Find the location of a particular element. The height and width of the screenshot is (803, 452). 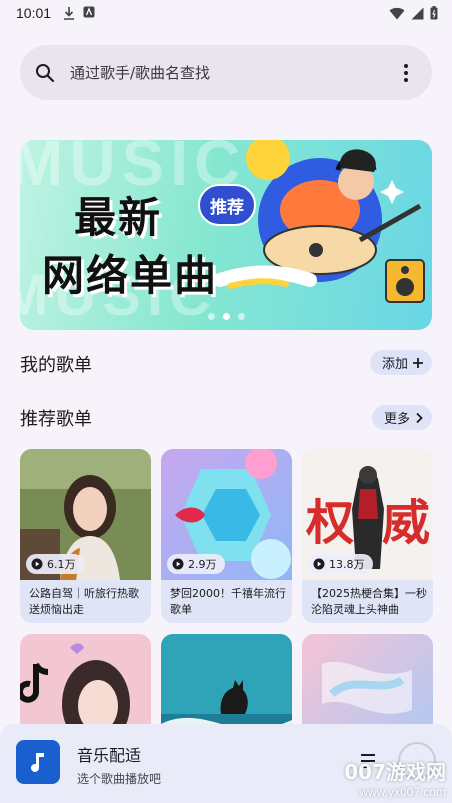

add-playlist-button: 添加 is located at coordinates (400, 362).